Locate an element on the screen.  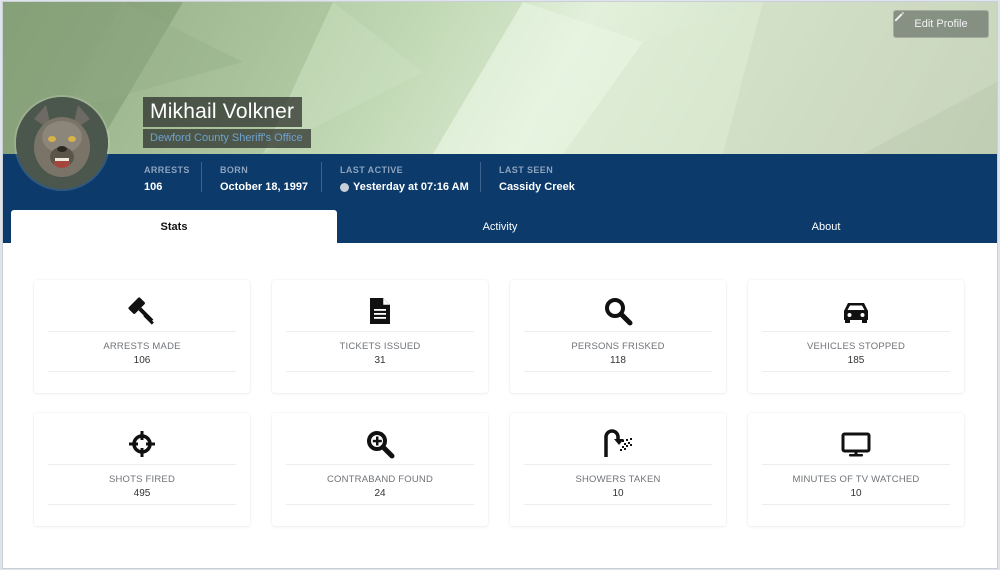
stat-card-showers-taken: SHOWERS TAKEN 10 is located at coordinates (618, 469).